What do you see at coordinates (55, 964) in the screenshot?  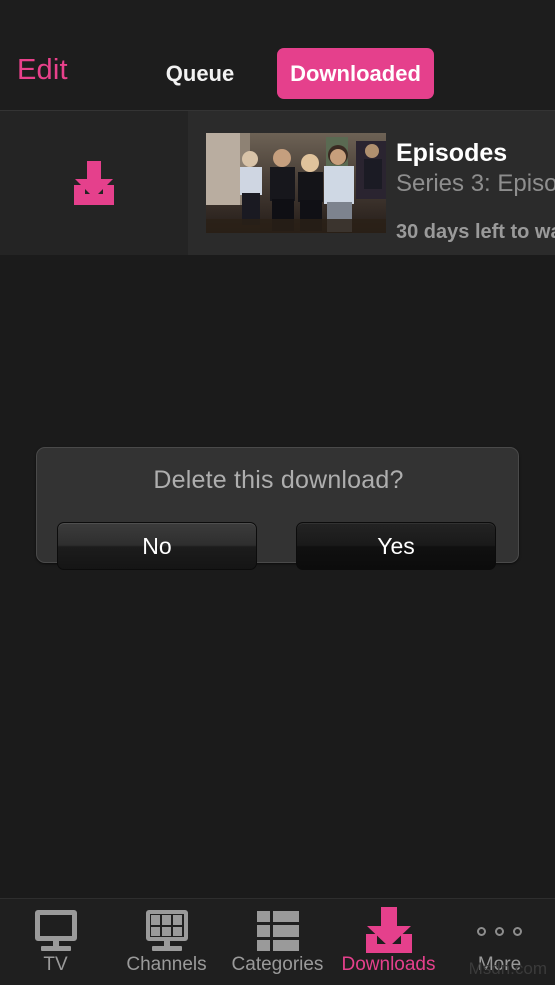 I see `tab-label-tv: TV` at bounding box center [55, 964].